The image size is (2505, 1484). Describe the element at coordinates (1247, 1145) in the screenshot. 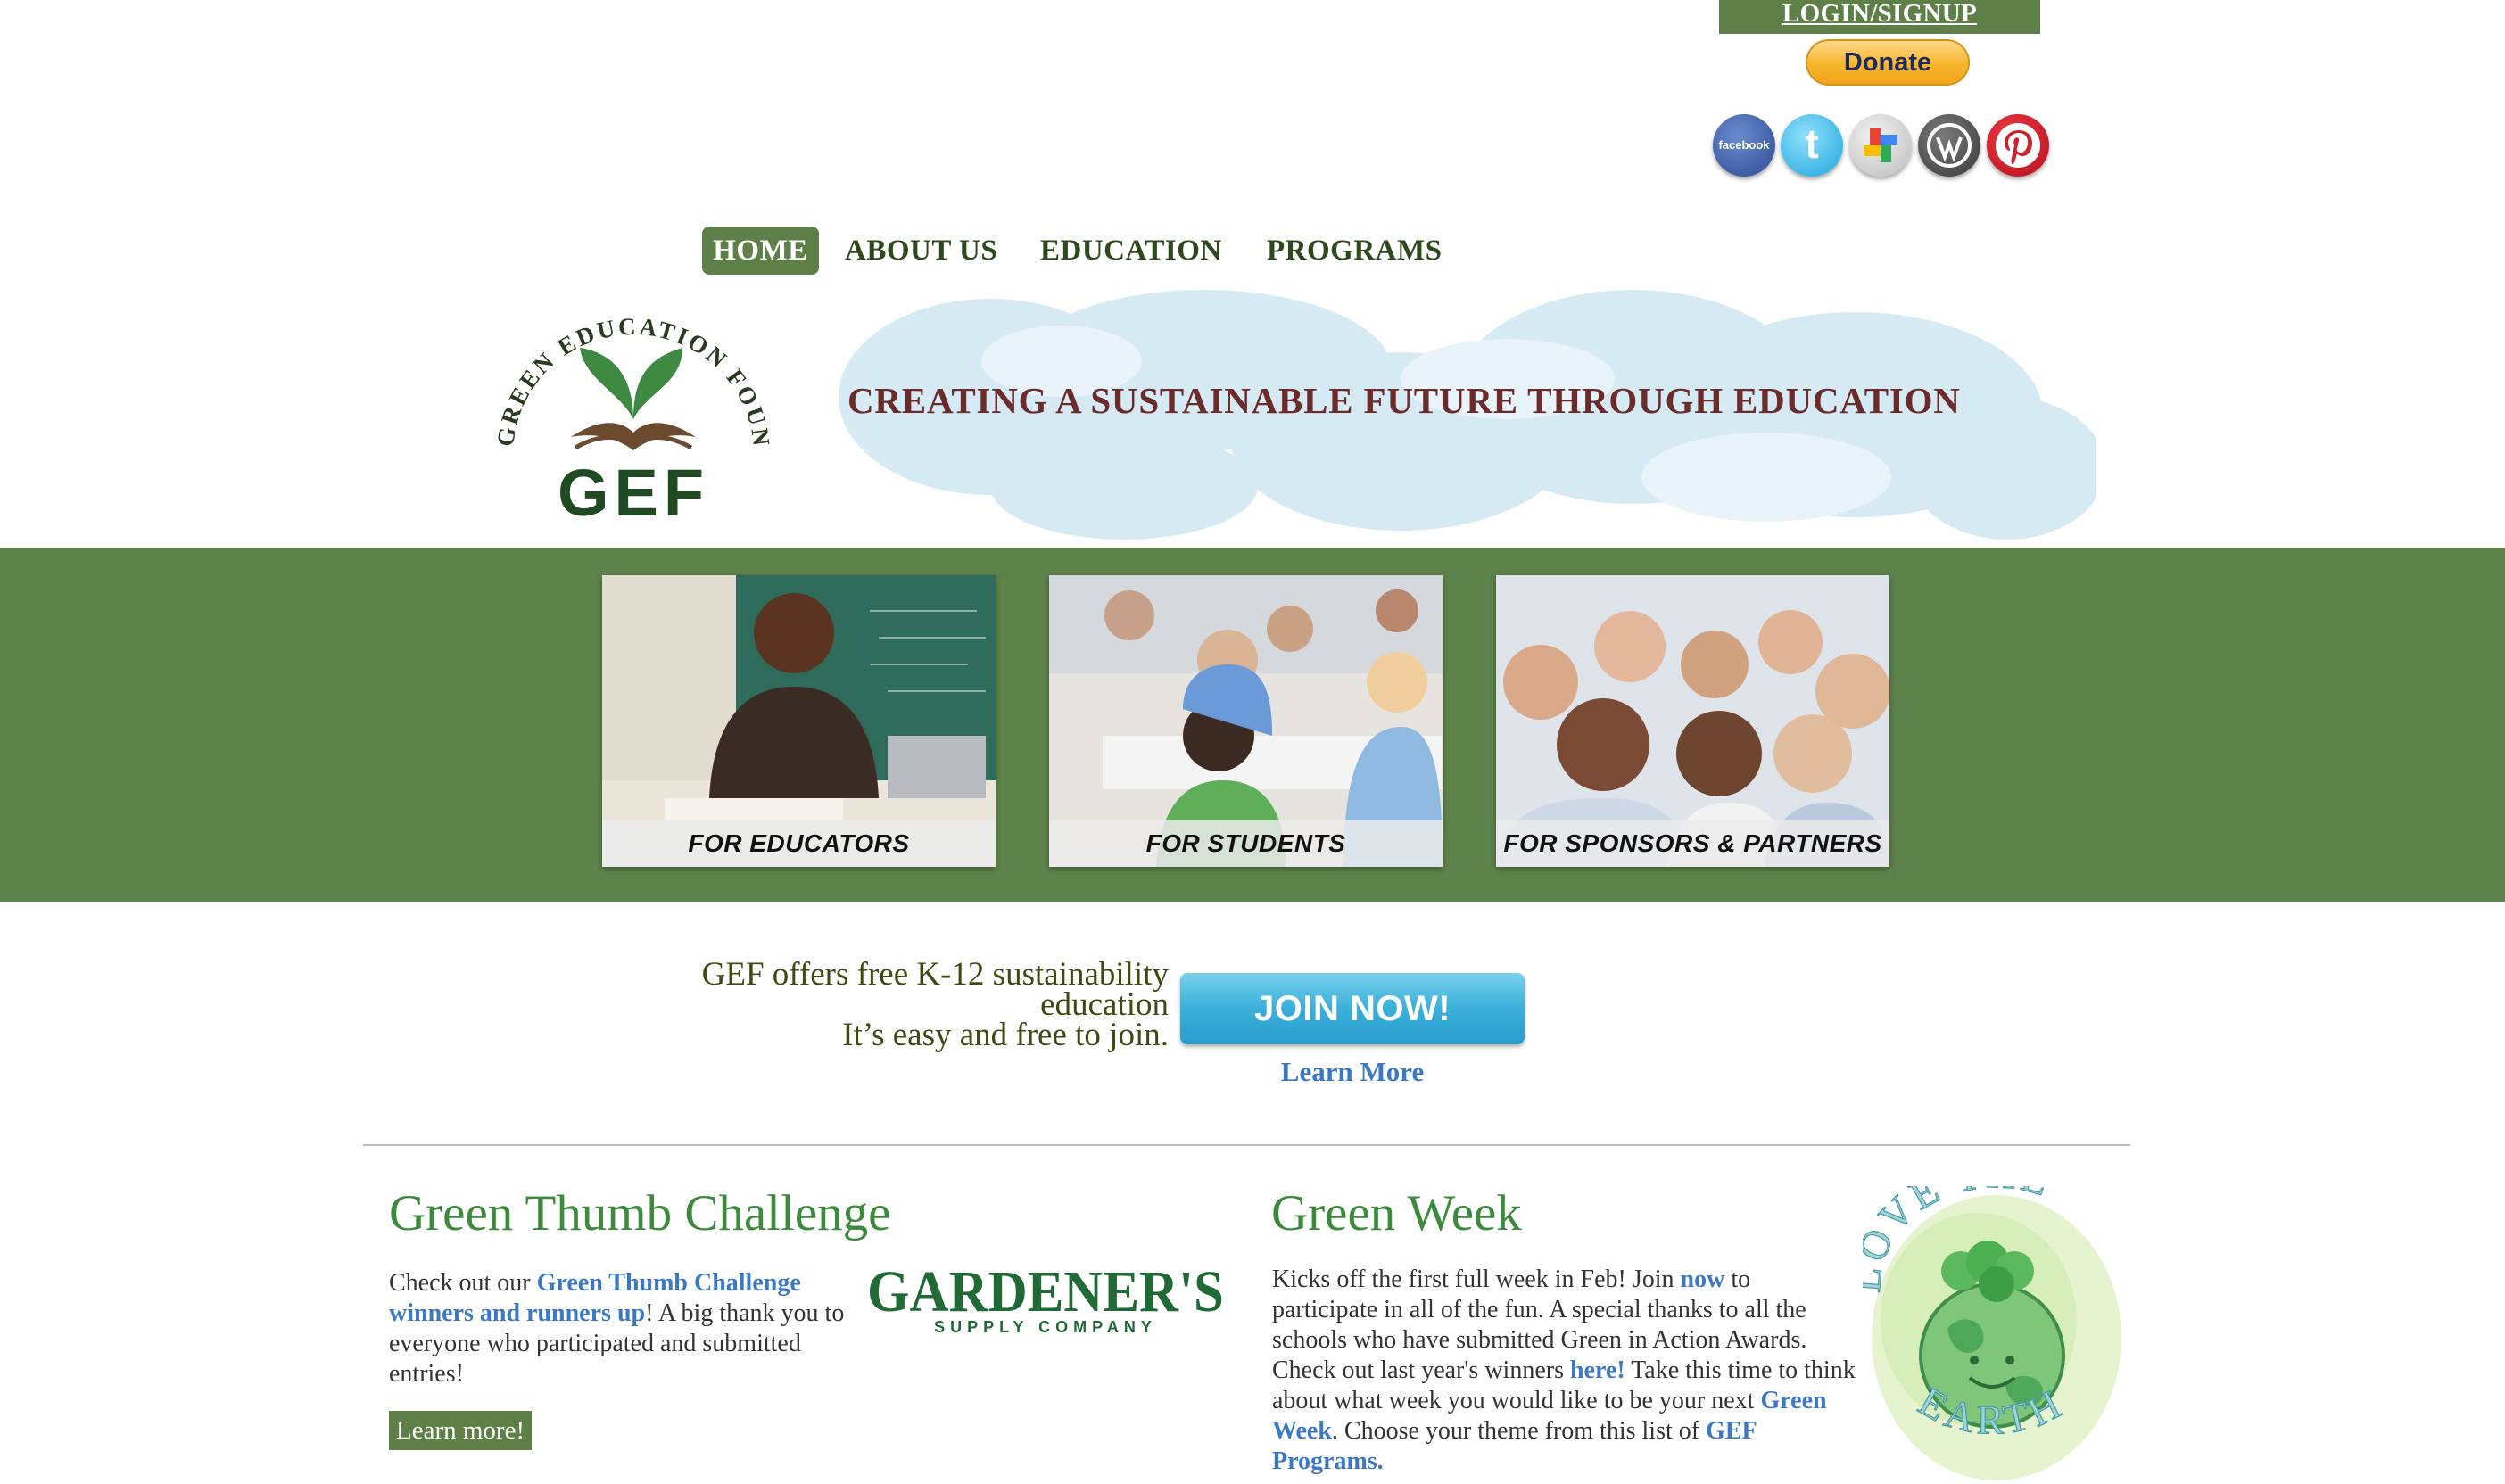

I see `section-divider` at that location.